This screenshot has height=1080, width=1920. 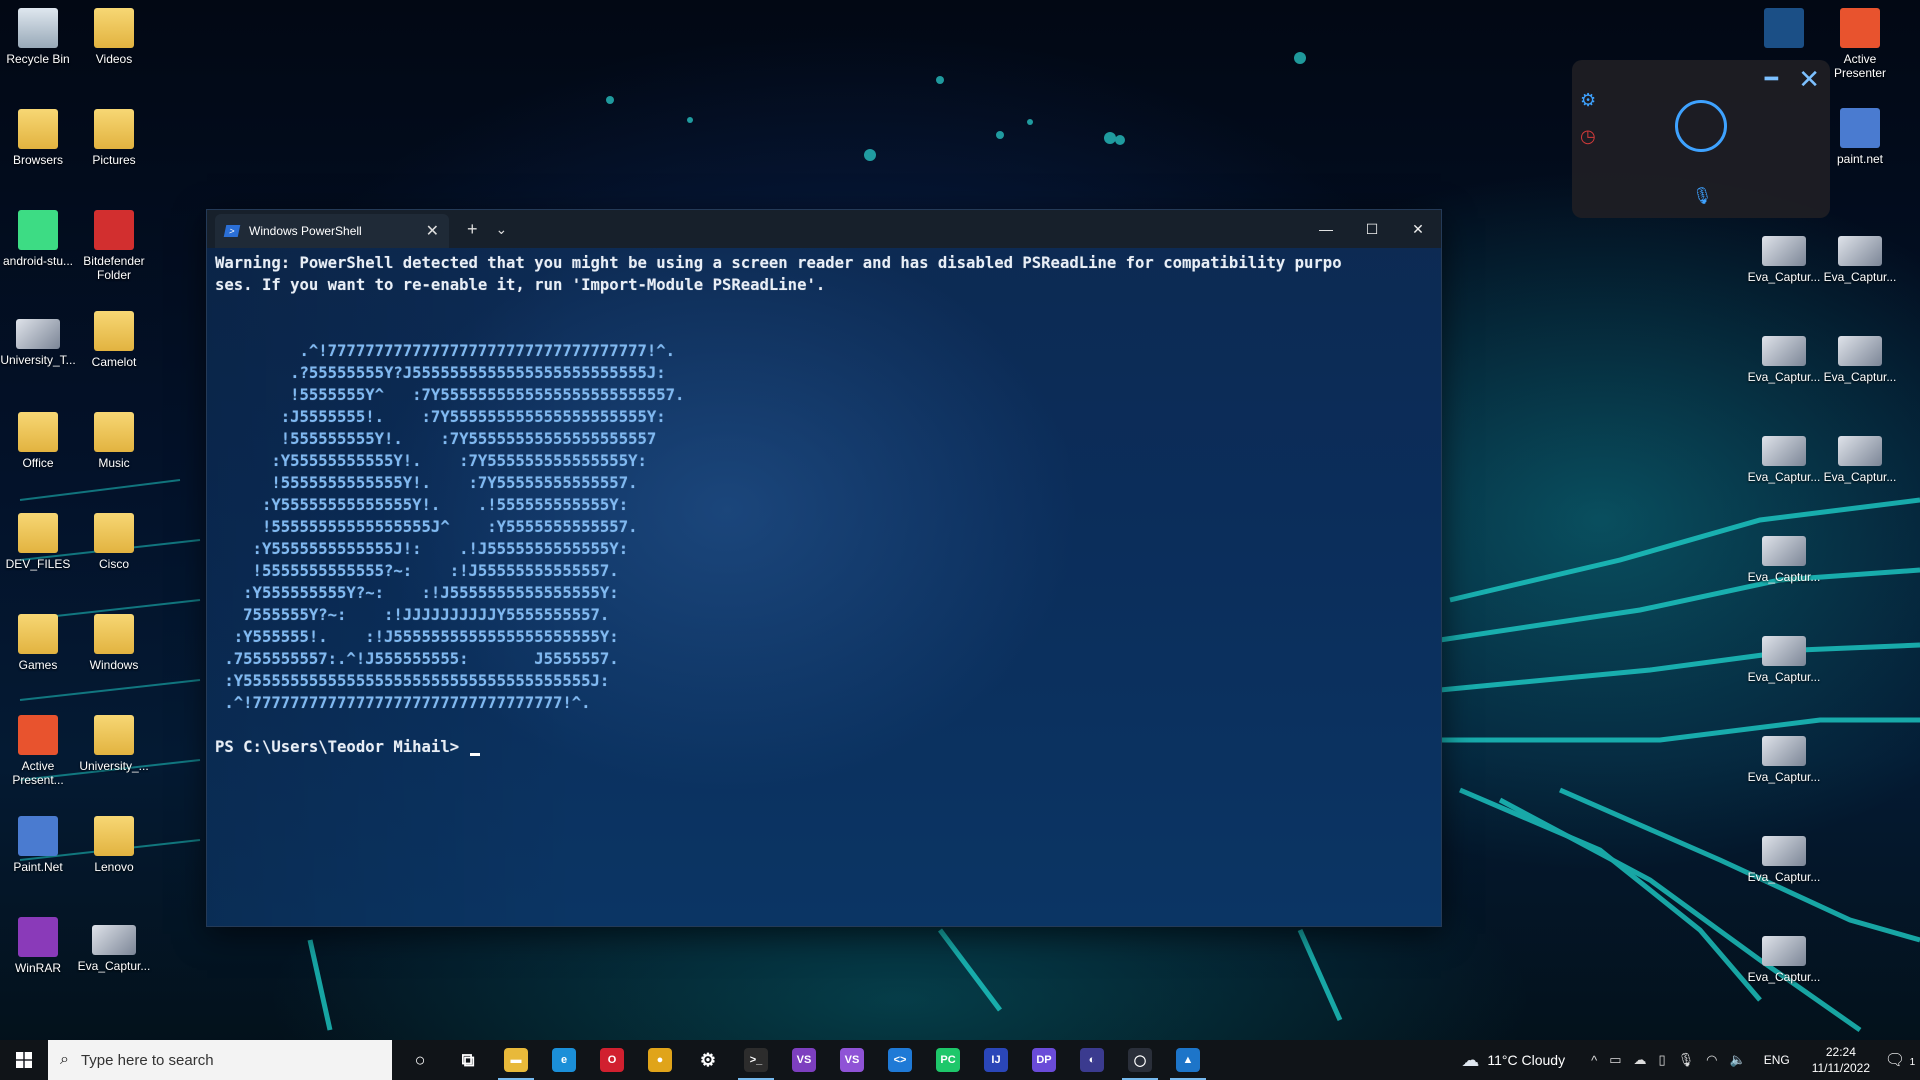 I want to click on taskbar-app-chrome: ●, so click(x=660, y=1060).